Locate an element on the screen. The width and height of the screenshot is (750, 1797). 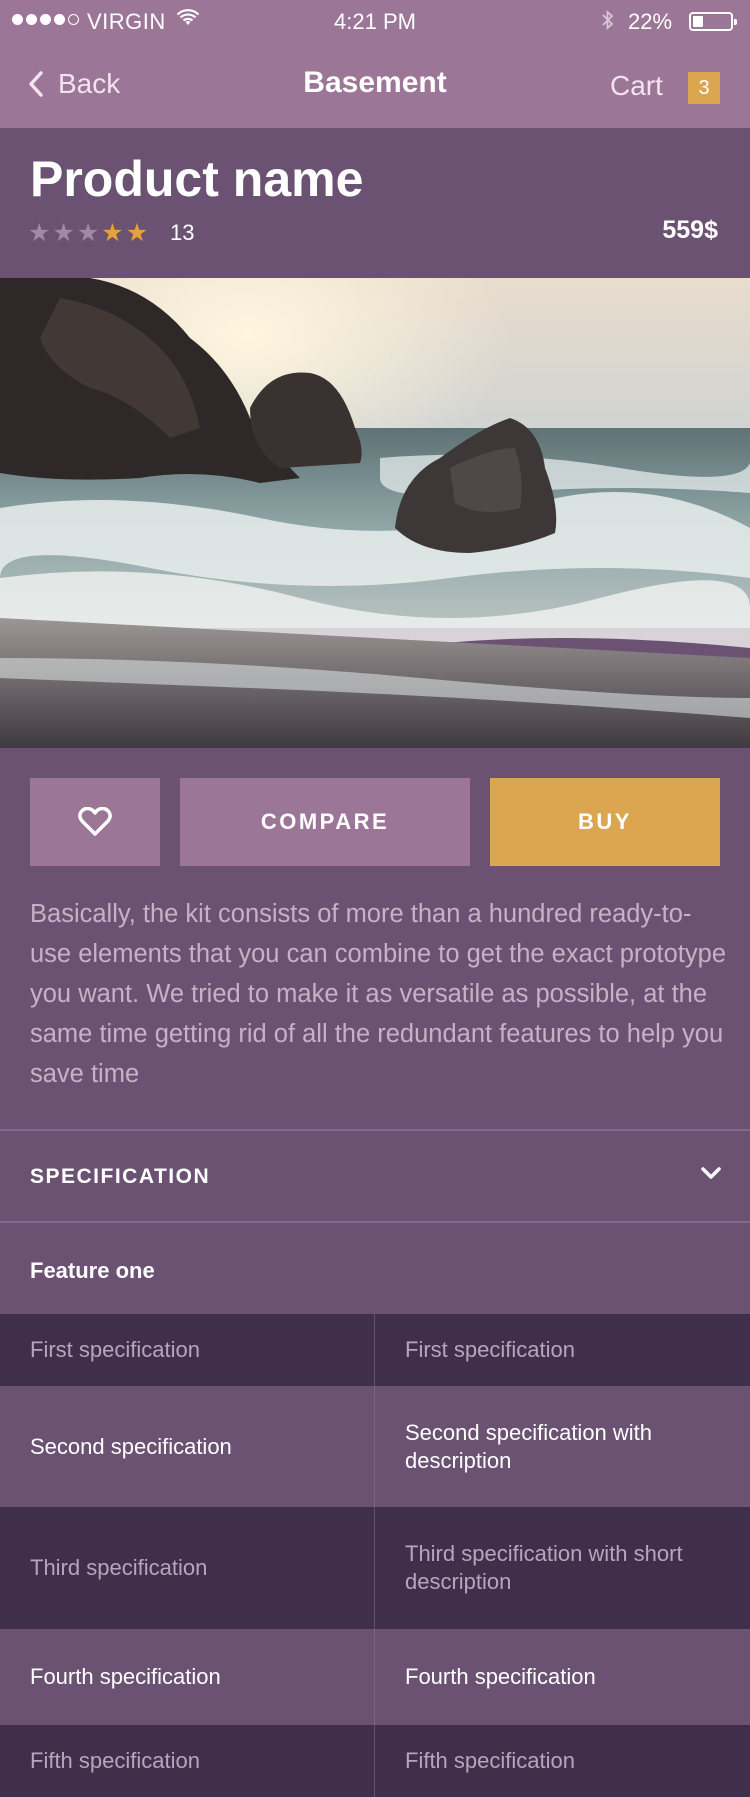
spec-value: Second specification with description is located at coordinates (529, 1446).